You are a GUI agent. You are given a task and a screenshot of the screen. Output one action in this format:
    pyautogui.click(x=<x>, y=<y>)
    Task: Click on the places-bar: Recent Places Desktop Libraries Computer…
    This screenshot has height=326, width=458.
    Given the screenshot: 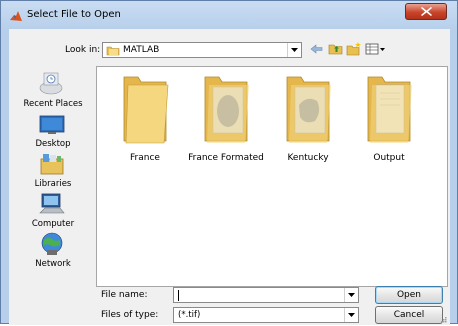 What is the action you would take?
    pyautogui.click(x=53, y=195)
    